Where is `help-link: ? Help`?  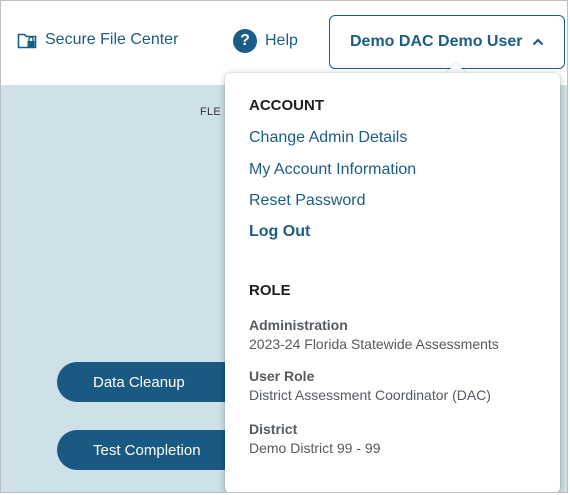 help-link: ? Help is located at coordinates (265, 41).